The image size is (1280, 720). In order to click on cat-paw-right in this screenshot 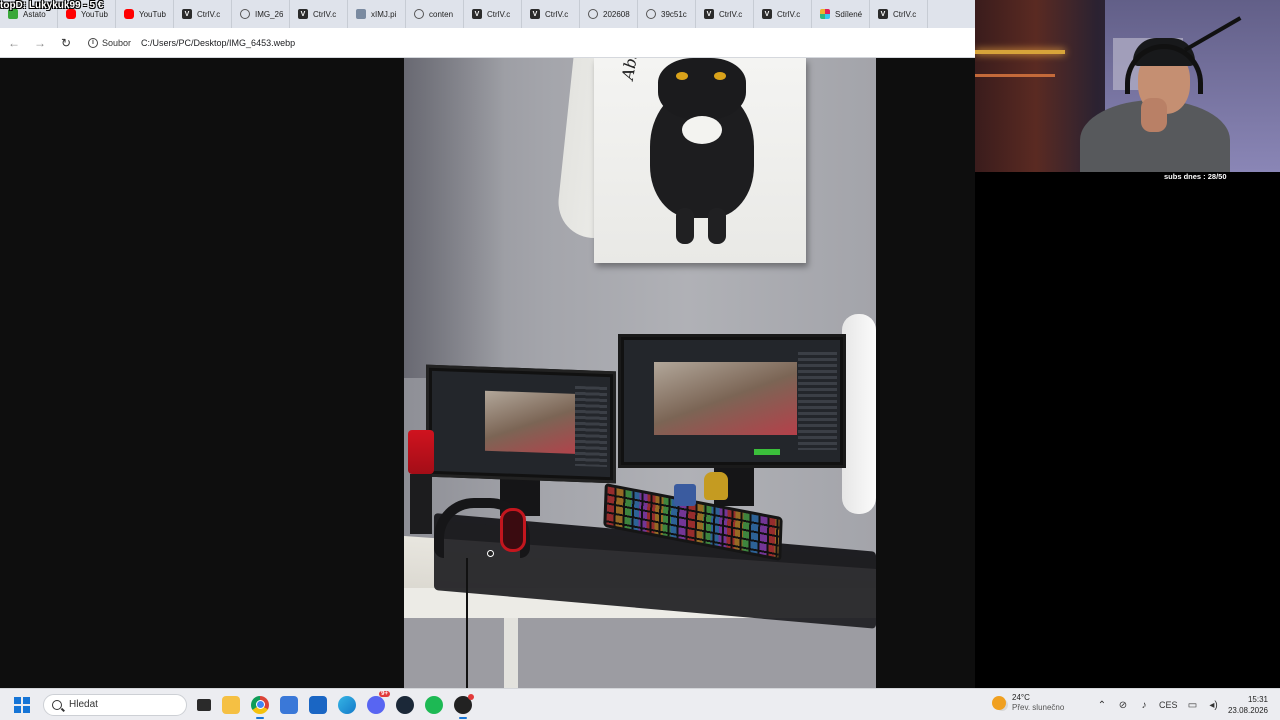, I will do `click(717, 226)`.